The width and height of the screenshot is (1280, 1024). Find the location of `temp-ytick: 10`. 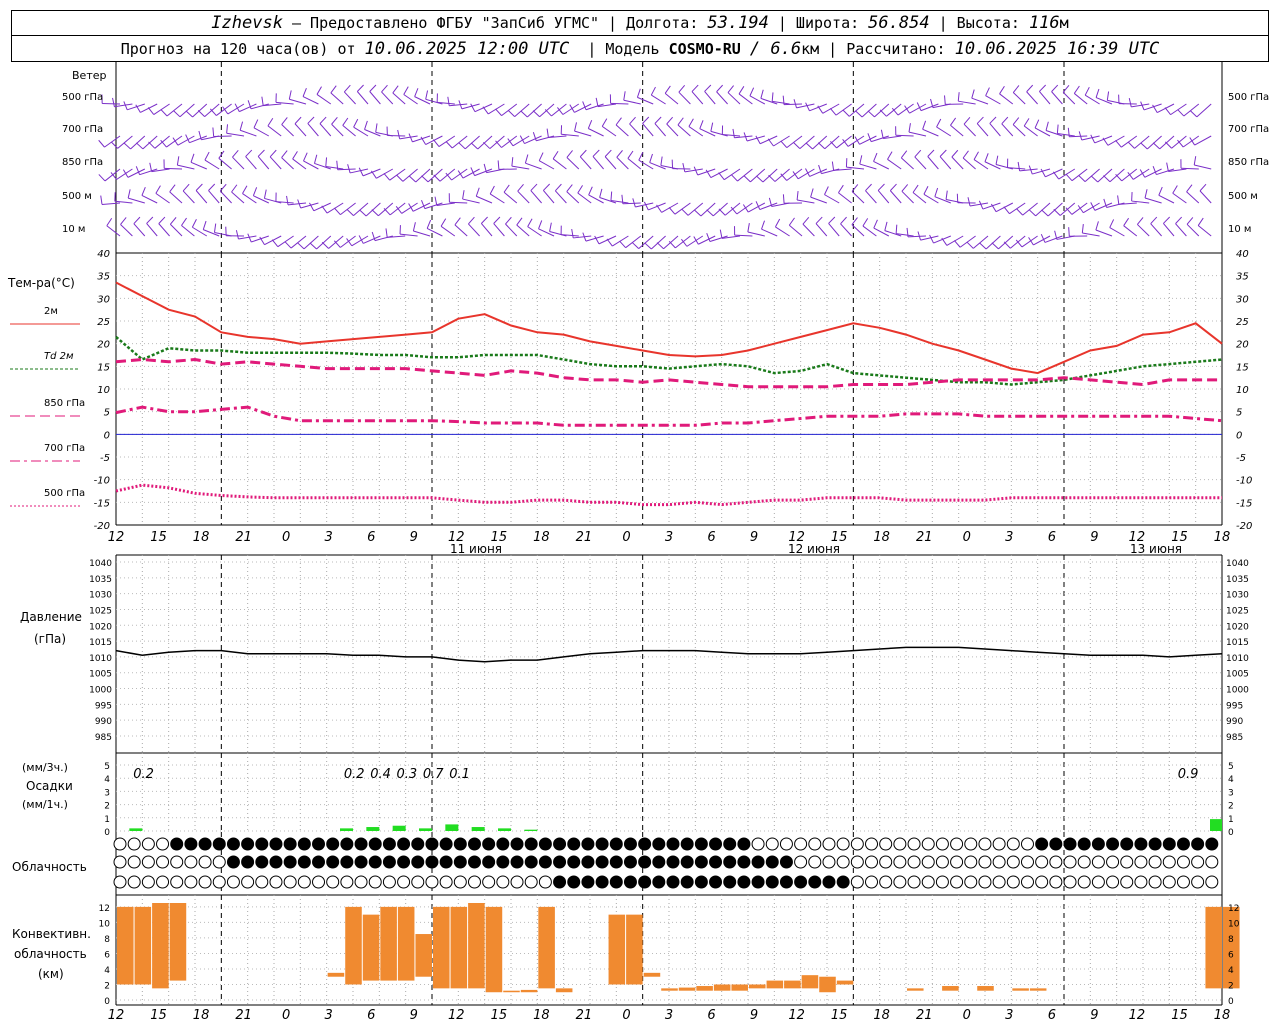

temp-ytick: 10 is located at coordinates (103, 390).